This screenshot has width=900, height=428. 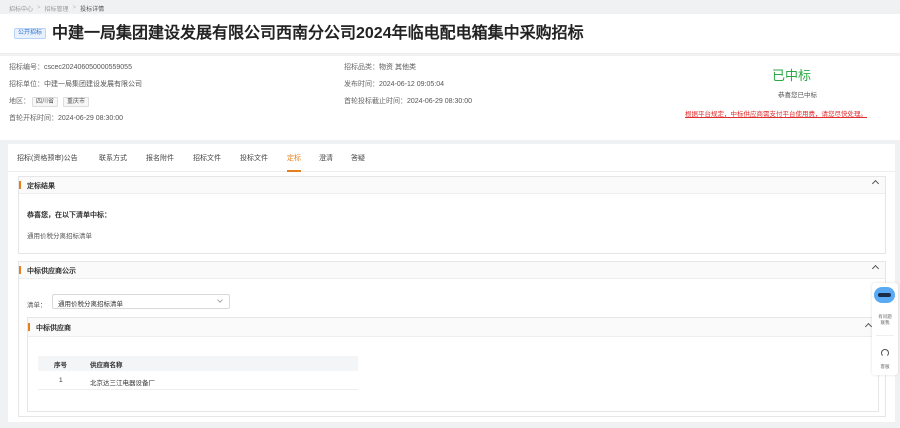 What do you see at coordinates (797, 95) in the screenshot?
I see `award-congrats: 恭喜您已中标` at bounding box center [797, 95].